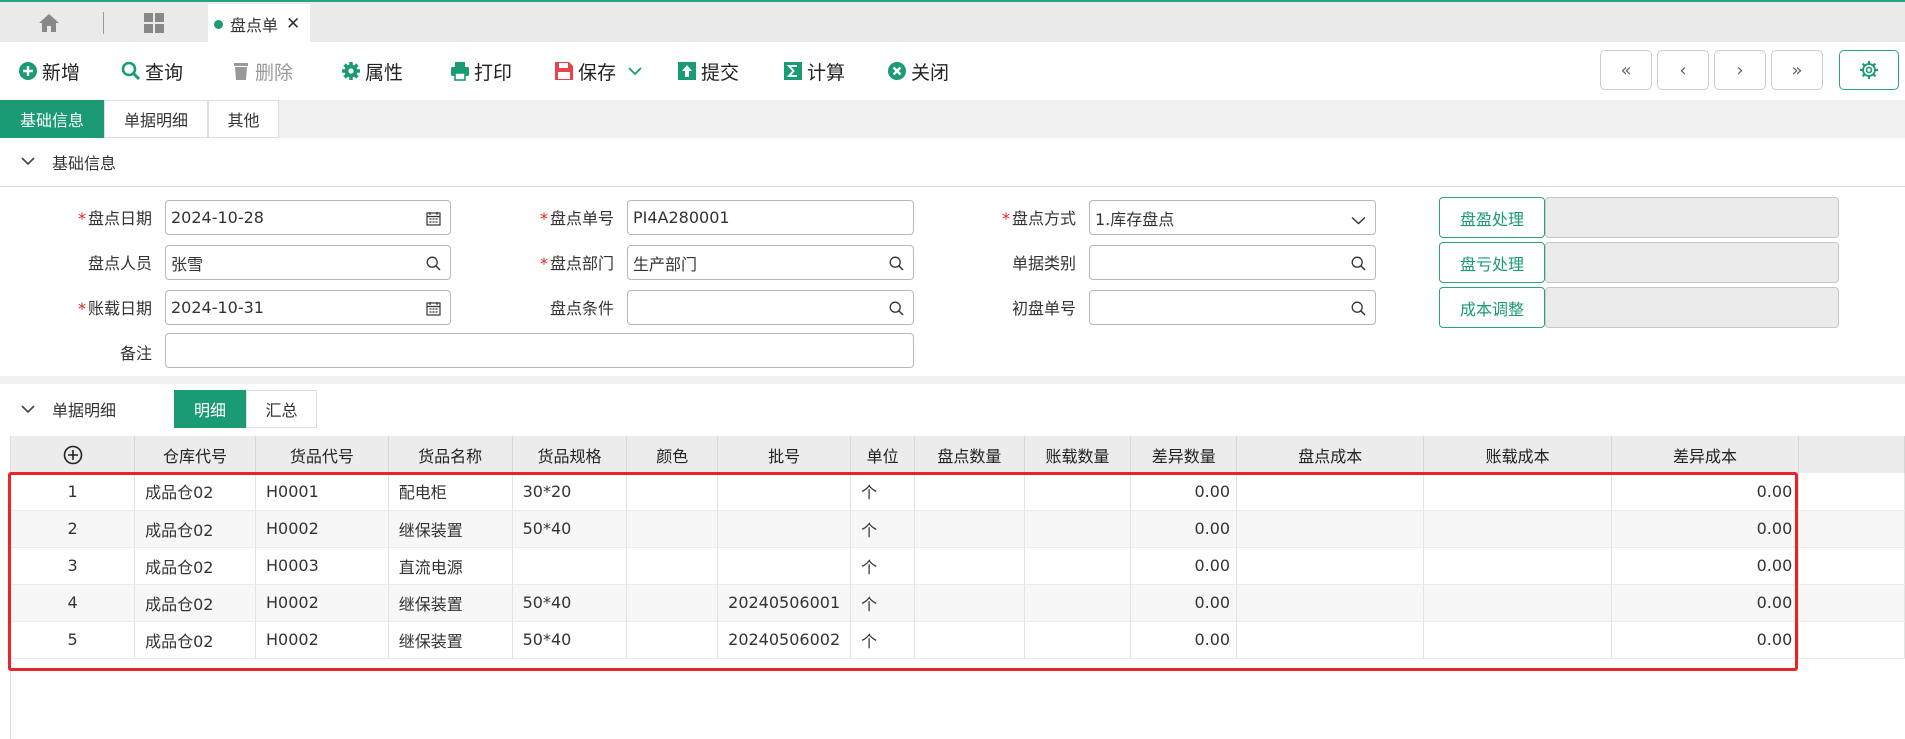 This screenshot has width=1905, height=739. I want to click on table-row: 1 成品仓02 H0001 配电柜 30*20 个 0.00 0.00, so click(958, 492).